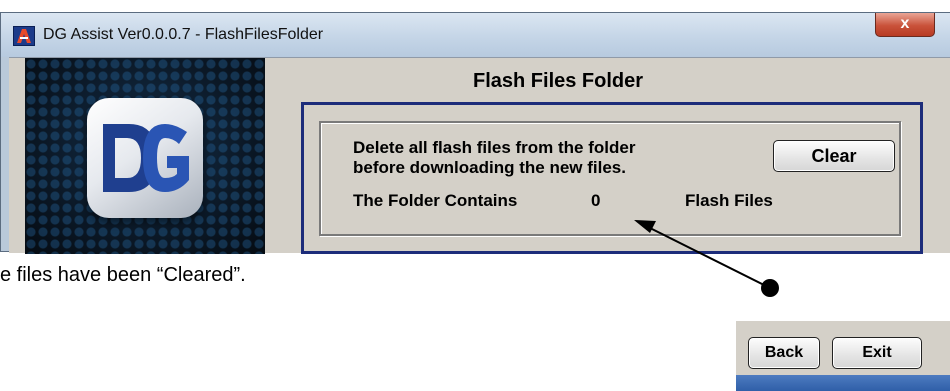 The height and width of the screenshot is (391, 950). I want to click on exit-button: Exit, so click(877, 353).